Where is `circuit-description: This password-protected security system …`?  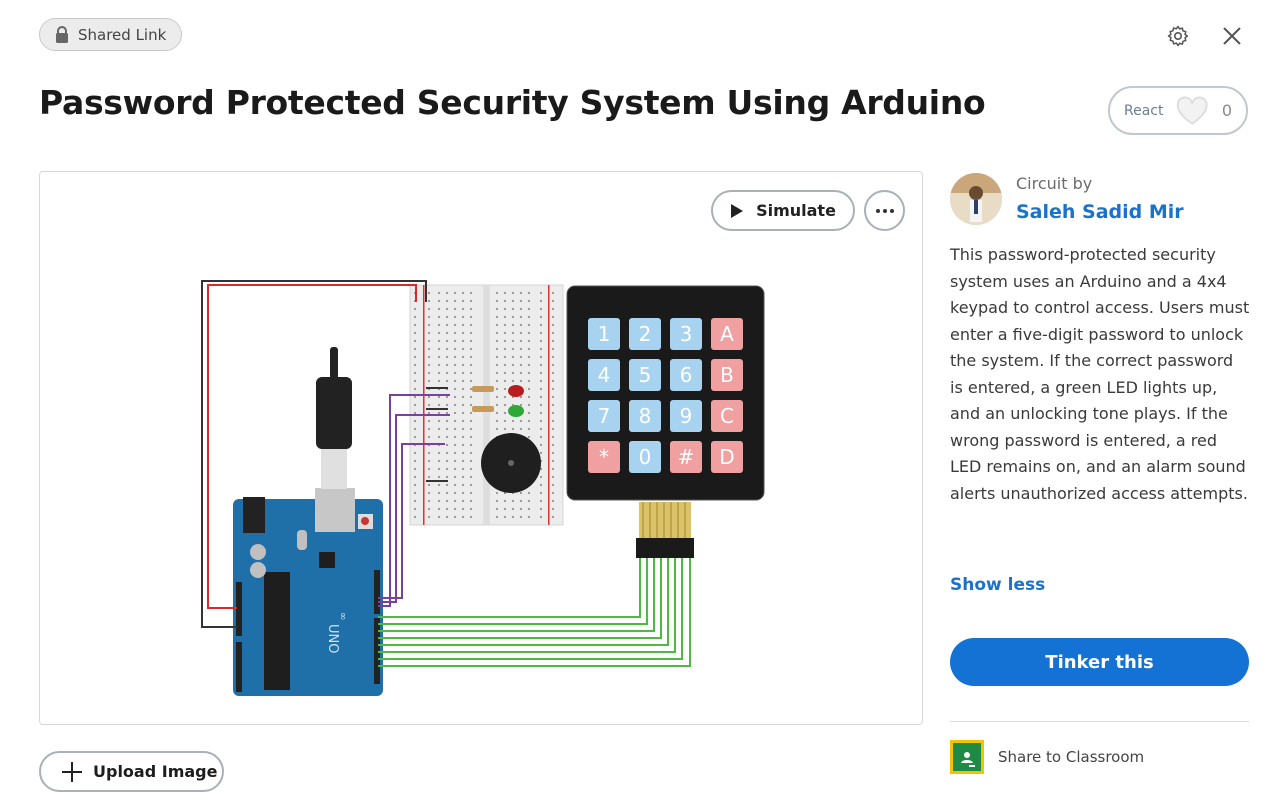 circuit-description: This password-protected security system … is located at coordinates (1100, 374).